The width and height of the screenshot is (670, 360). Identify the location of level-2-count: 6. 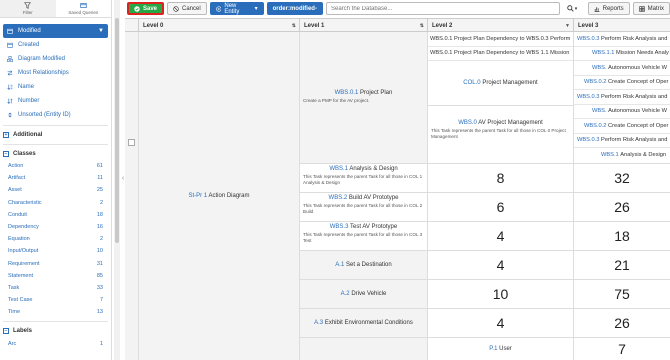
(501, 207).